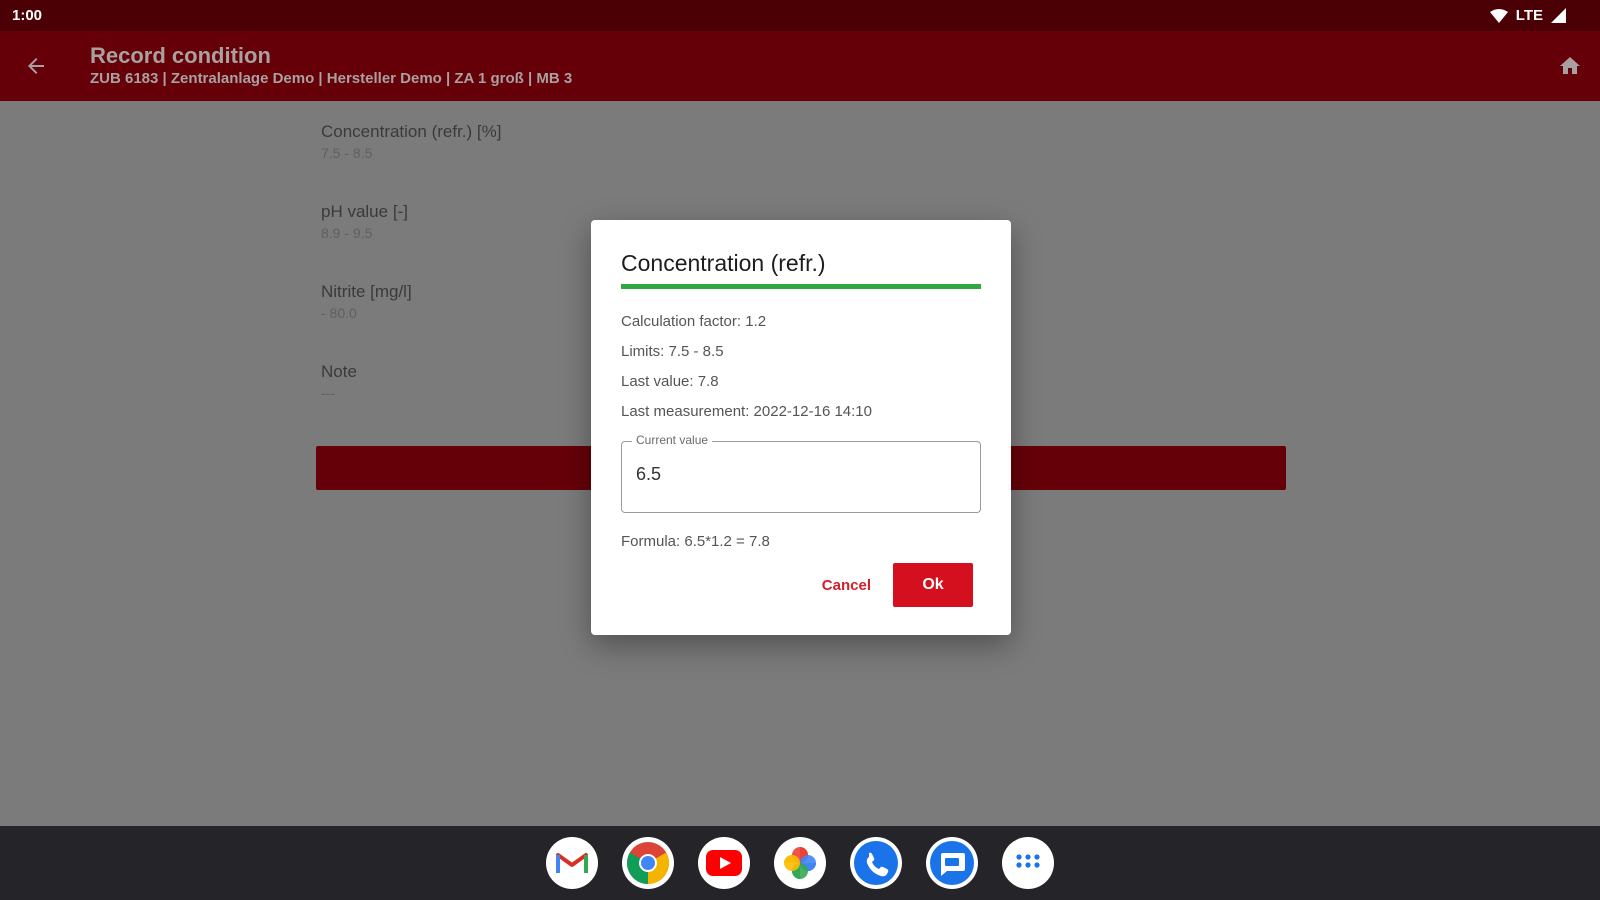 The image size is (1600, 900). Describe the element at coordinates (694, 321) in the screenshot. I see `calculation-factor: Calculation factor: 1.2` at that location.